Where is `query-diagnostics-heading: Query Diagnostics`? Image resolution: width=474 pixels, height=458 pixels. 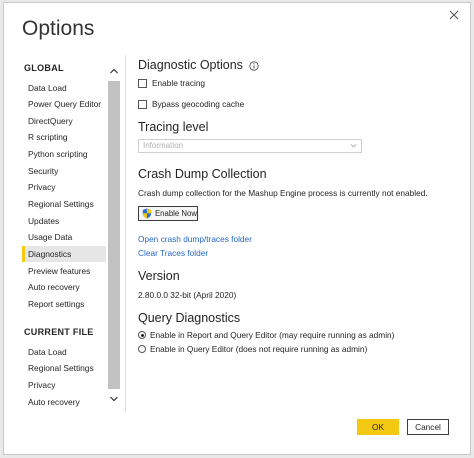 query-diagnostics-heading: Query Diagnostics is located at coordinates (189, 318).